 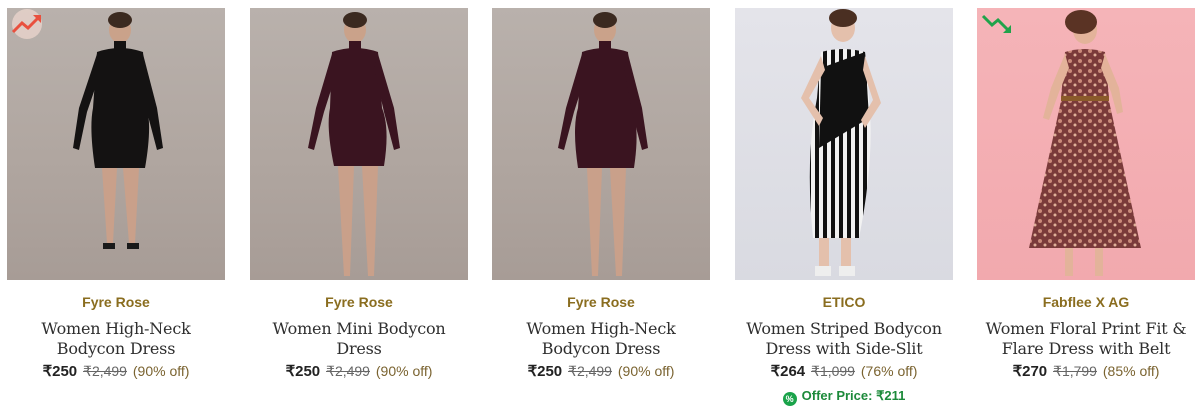 What do you see at coordinates (1131, 371) in the screenshot?
I see `discount-percent: (85% off)` at bounding box center [1131, 371].